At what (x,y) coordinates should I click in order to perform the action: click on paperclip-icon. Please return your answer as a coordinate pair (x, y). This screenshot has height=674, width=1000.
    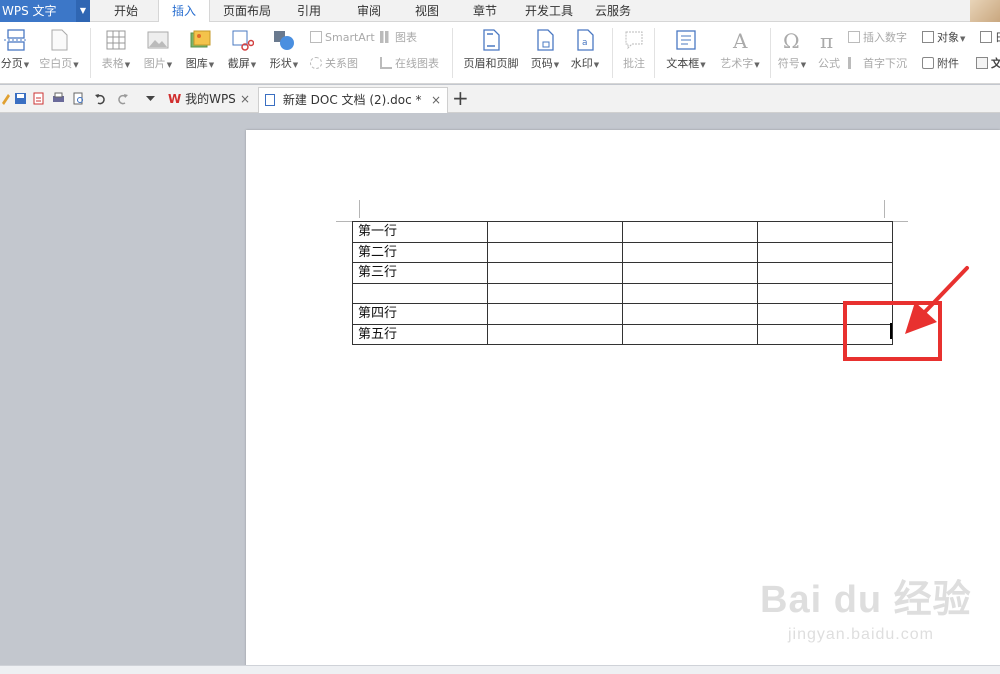
    Looking at the image, I should click on (928, 63).